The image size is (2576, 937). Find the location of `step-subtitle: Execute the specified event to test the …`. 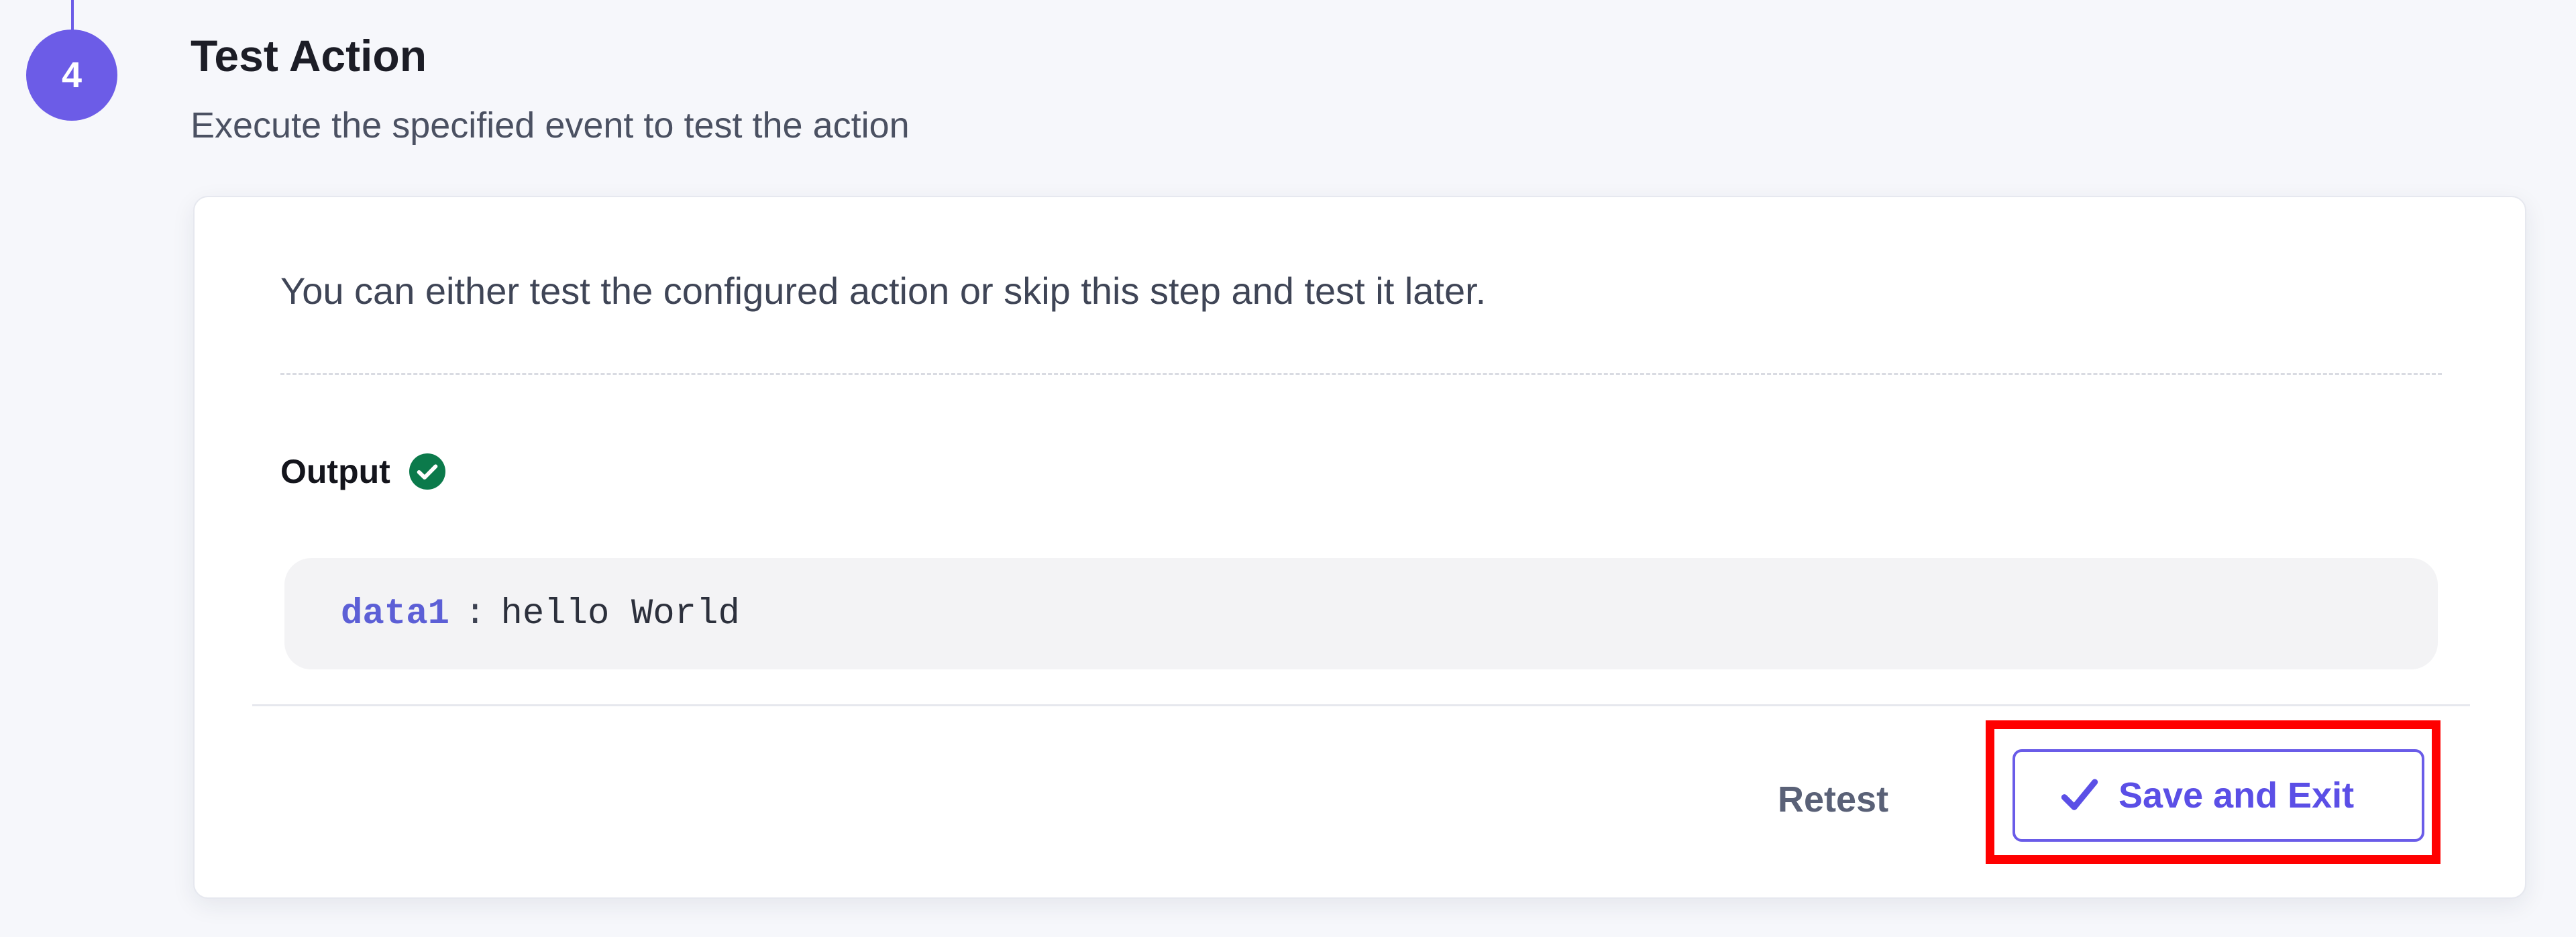

step-subtitle: Execute the specified event to test the … is located at coordinates (550, 125).